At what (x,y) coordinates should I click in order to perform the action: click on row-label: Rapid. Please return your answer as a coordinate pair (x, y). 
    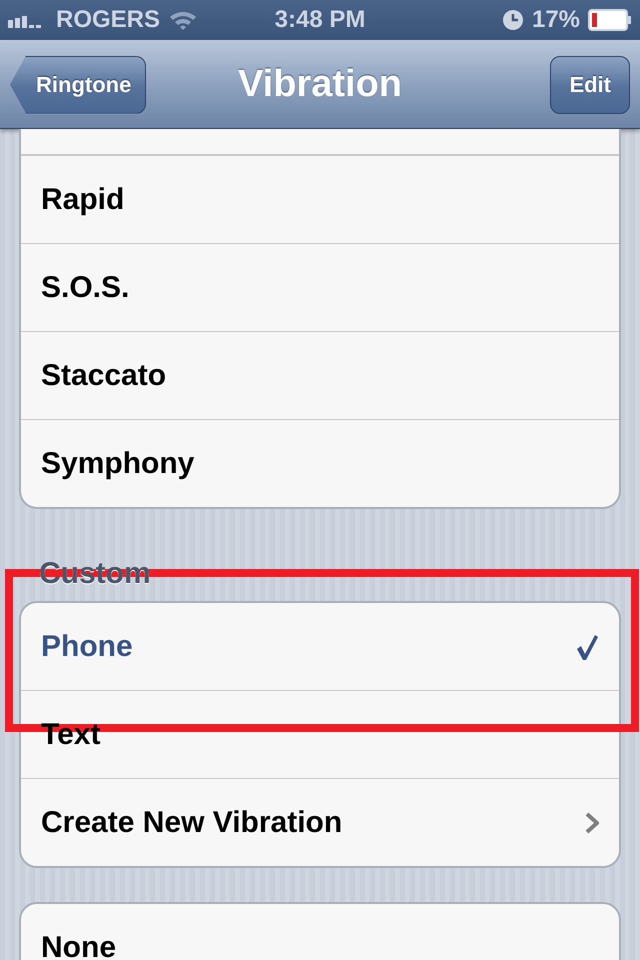
    Looking at the image, I should click on (83, 199).